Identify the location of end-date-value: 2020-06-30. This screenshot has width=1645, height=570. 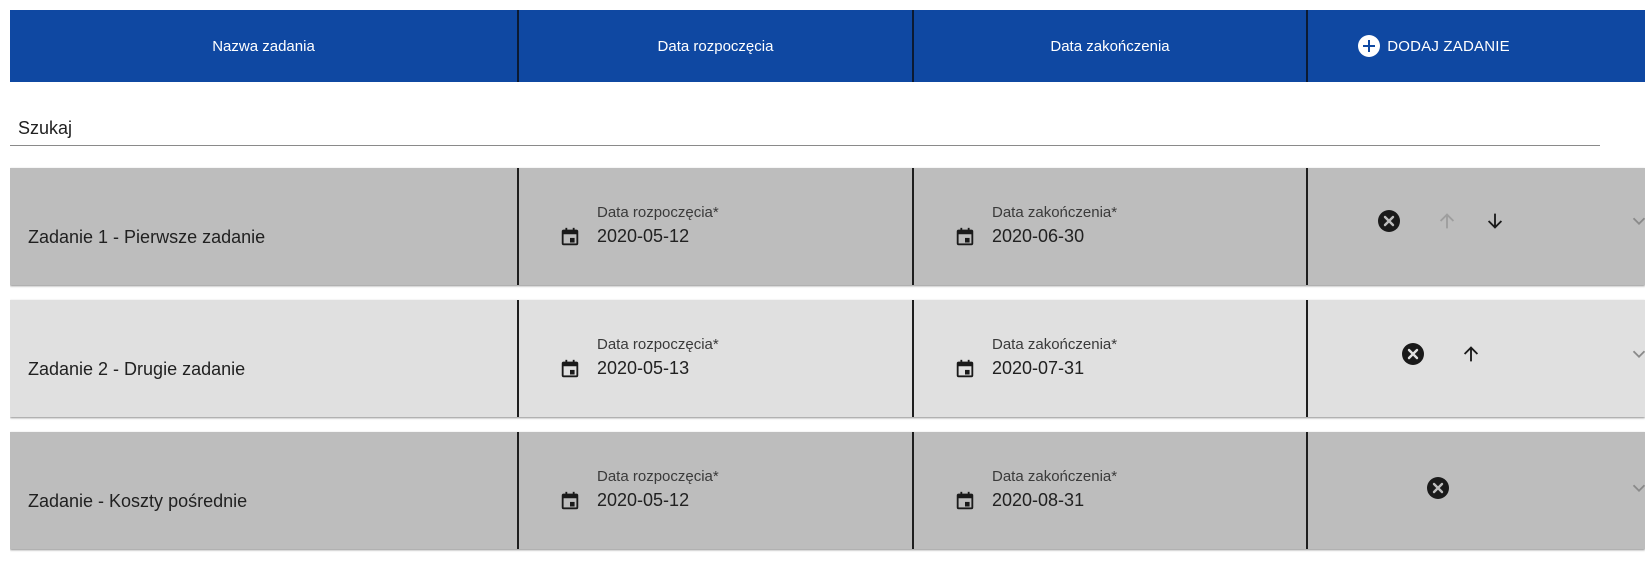
(1038, 236).